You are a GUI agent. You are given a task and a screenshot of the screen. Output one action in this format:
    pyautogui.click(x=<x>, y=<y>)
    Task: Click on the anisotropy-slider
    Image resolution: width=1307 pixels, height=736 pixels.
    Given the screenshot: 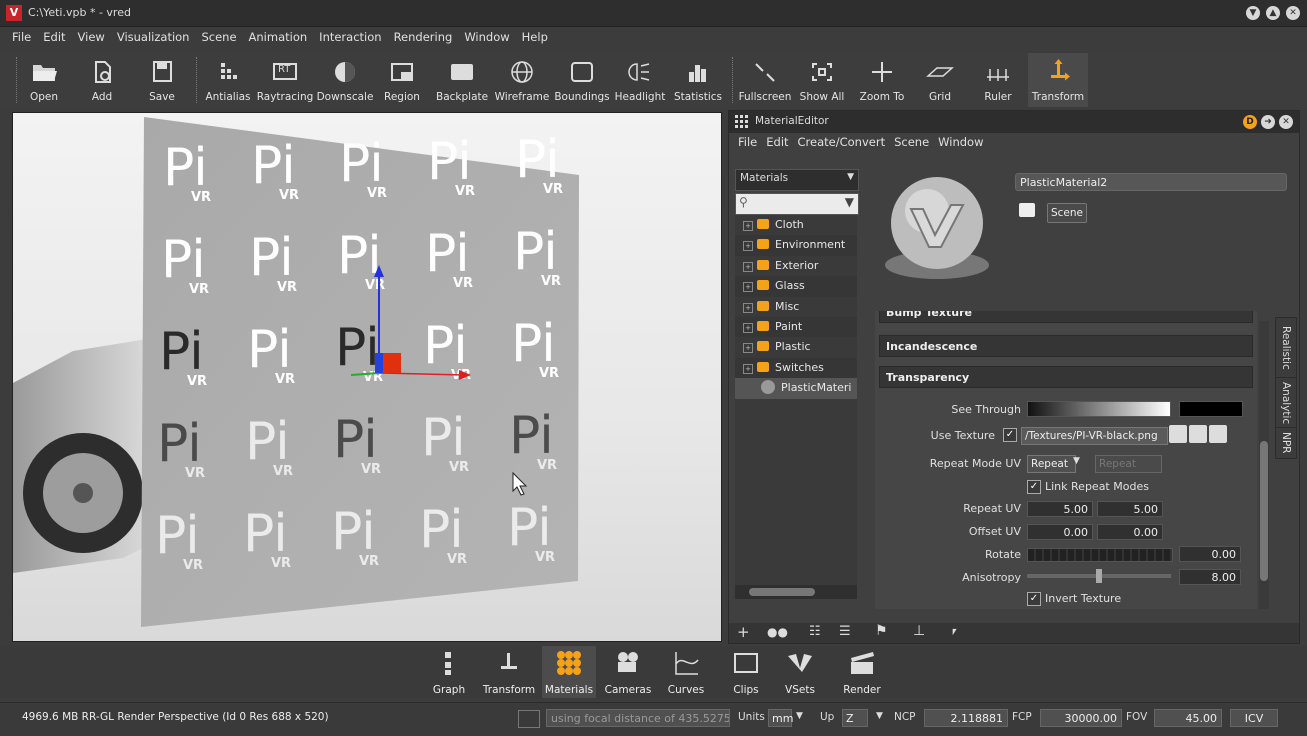 What is the action you would take?
    pyautogui.click(x=1099, y=576)
    